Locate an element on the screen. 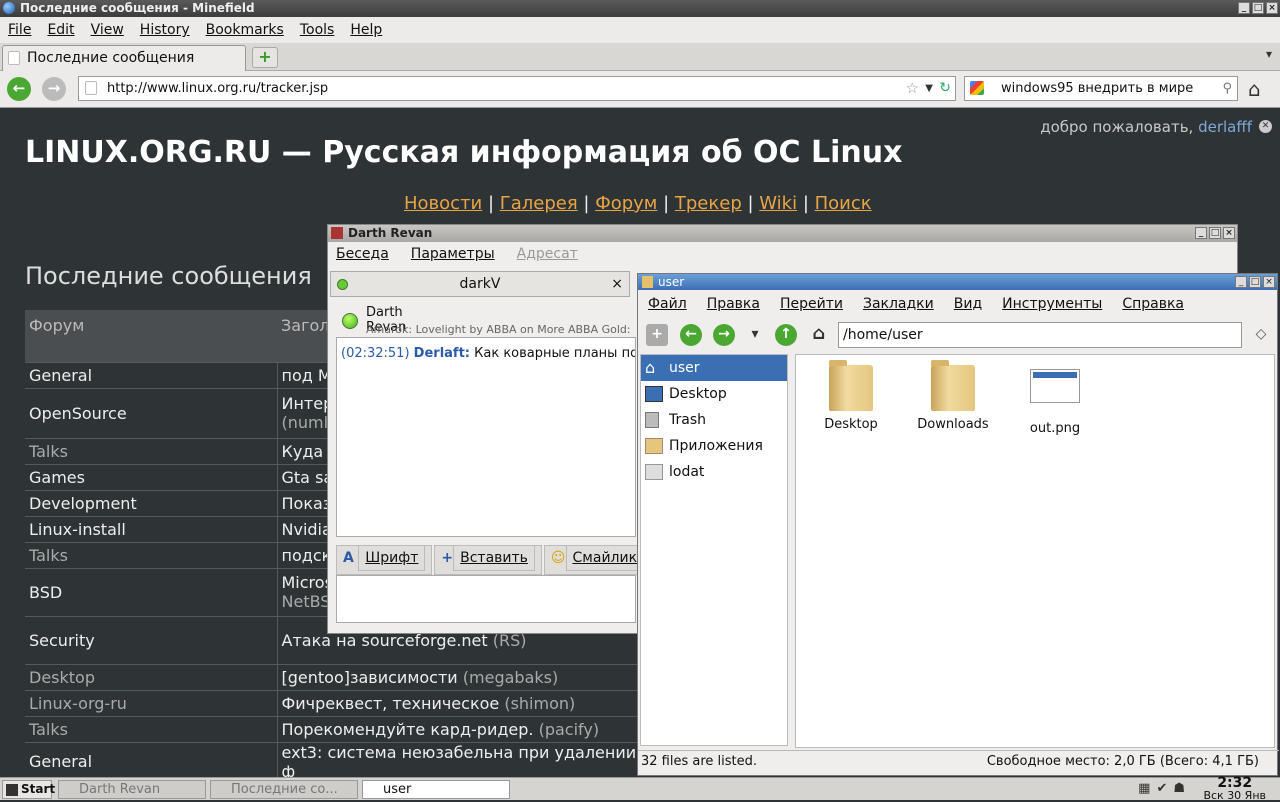 The image size is (1280, 802). close-icon: × is located at coordinates (1272, 8).